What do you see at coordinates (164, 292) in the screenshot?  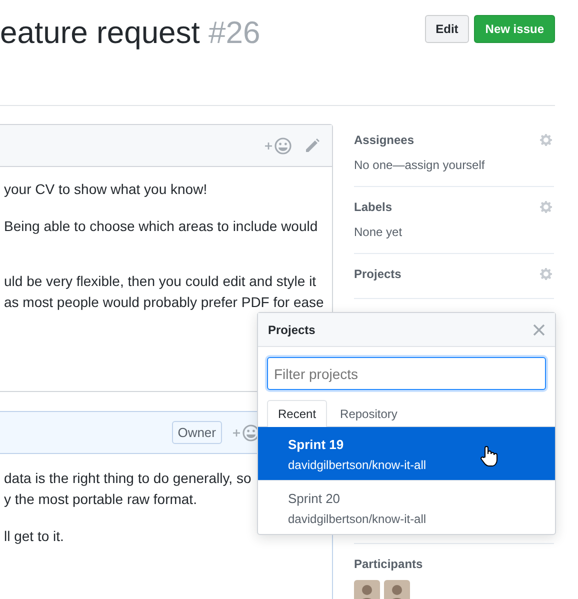 I see `comment-text: uld be very flexible, then you could edit and style it as most people would probably prefer PDF for ease` at bounding box center [164, 292].